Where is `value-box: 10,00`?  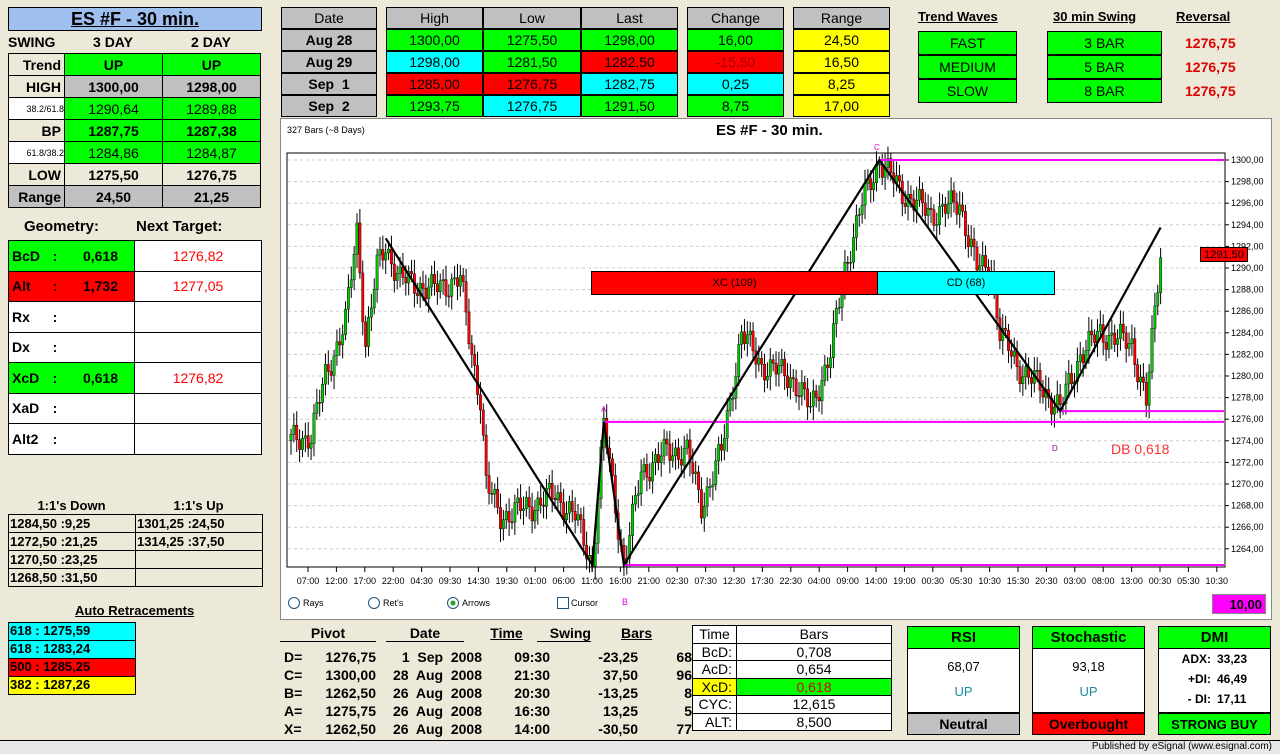 value-box: 10,00 is located at coordinates (1239, 604).